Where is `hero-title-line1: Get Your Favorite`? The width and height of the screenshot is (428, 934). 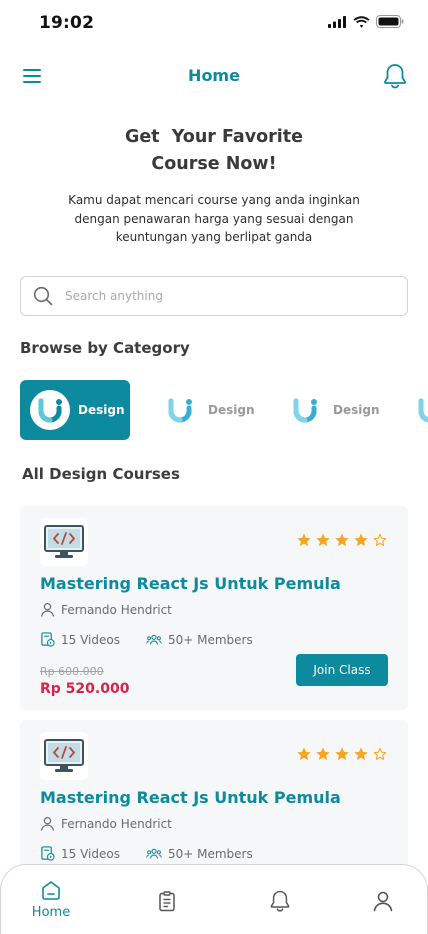 hero-title-line1: Get Your Favorite is located at coordinates (214, 137).